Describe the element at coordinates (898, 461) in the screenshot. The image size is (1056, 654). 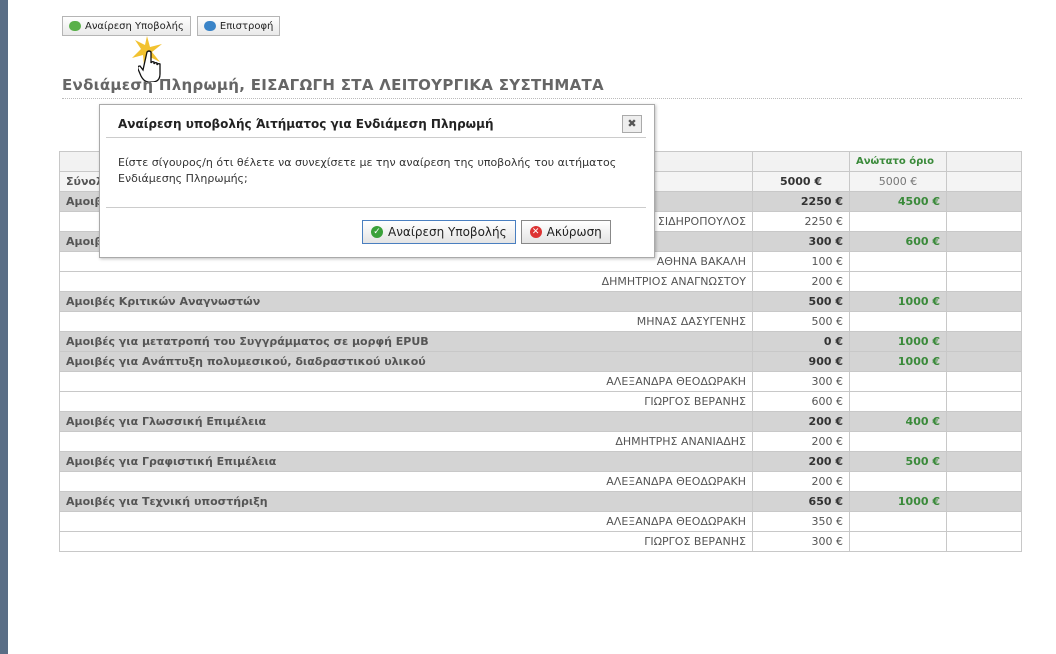
I see `limit-cell: 500 €` at that location.